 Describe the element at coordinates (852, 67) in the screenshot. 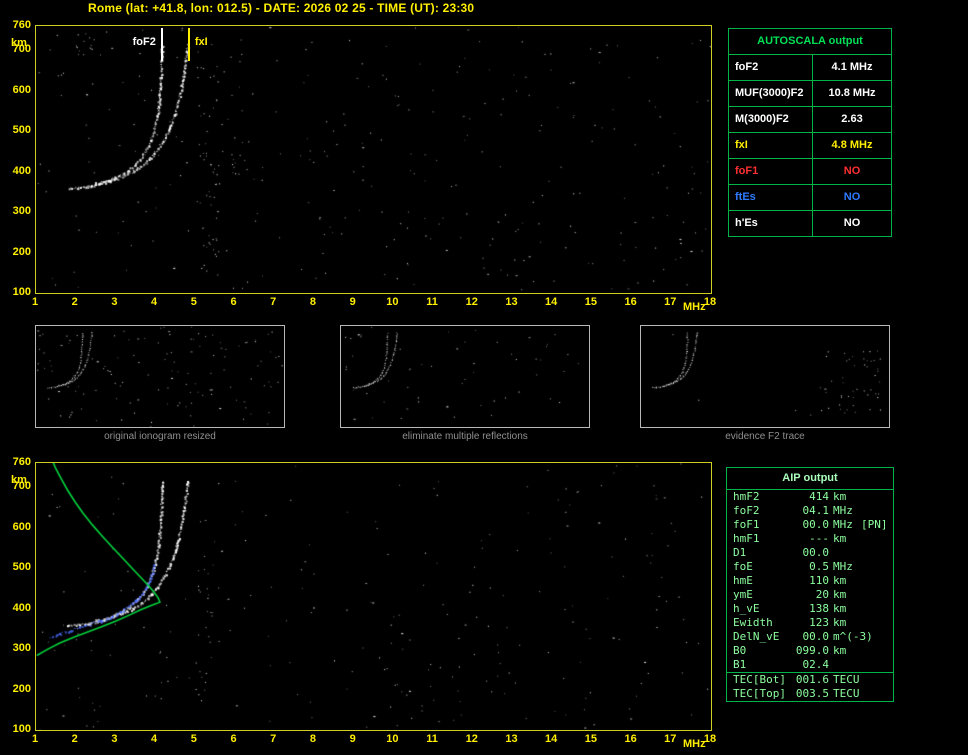

I see `autoscala-row-value: 4.1 MHz` at that location.